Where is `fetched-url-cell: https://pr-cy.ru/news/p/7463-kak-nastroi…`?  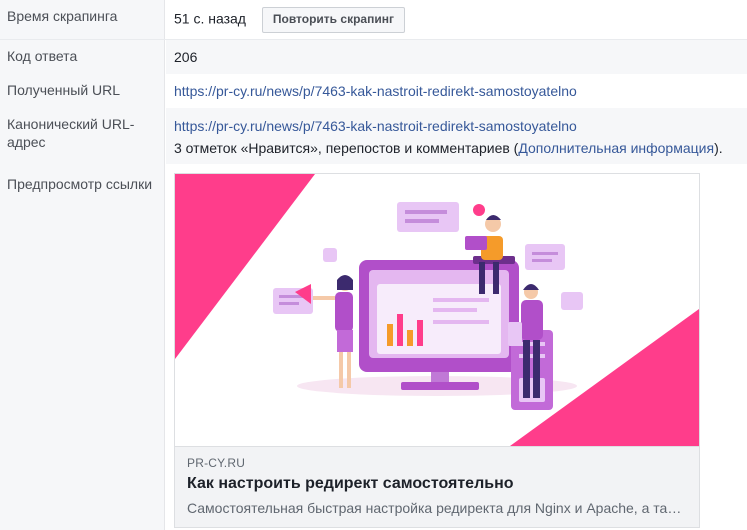
fetched-url-cell: https://pr-cy.ru/news/p/7463-kak-nastroi… is located at coordinates (460, 87).